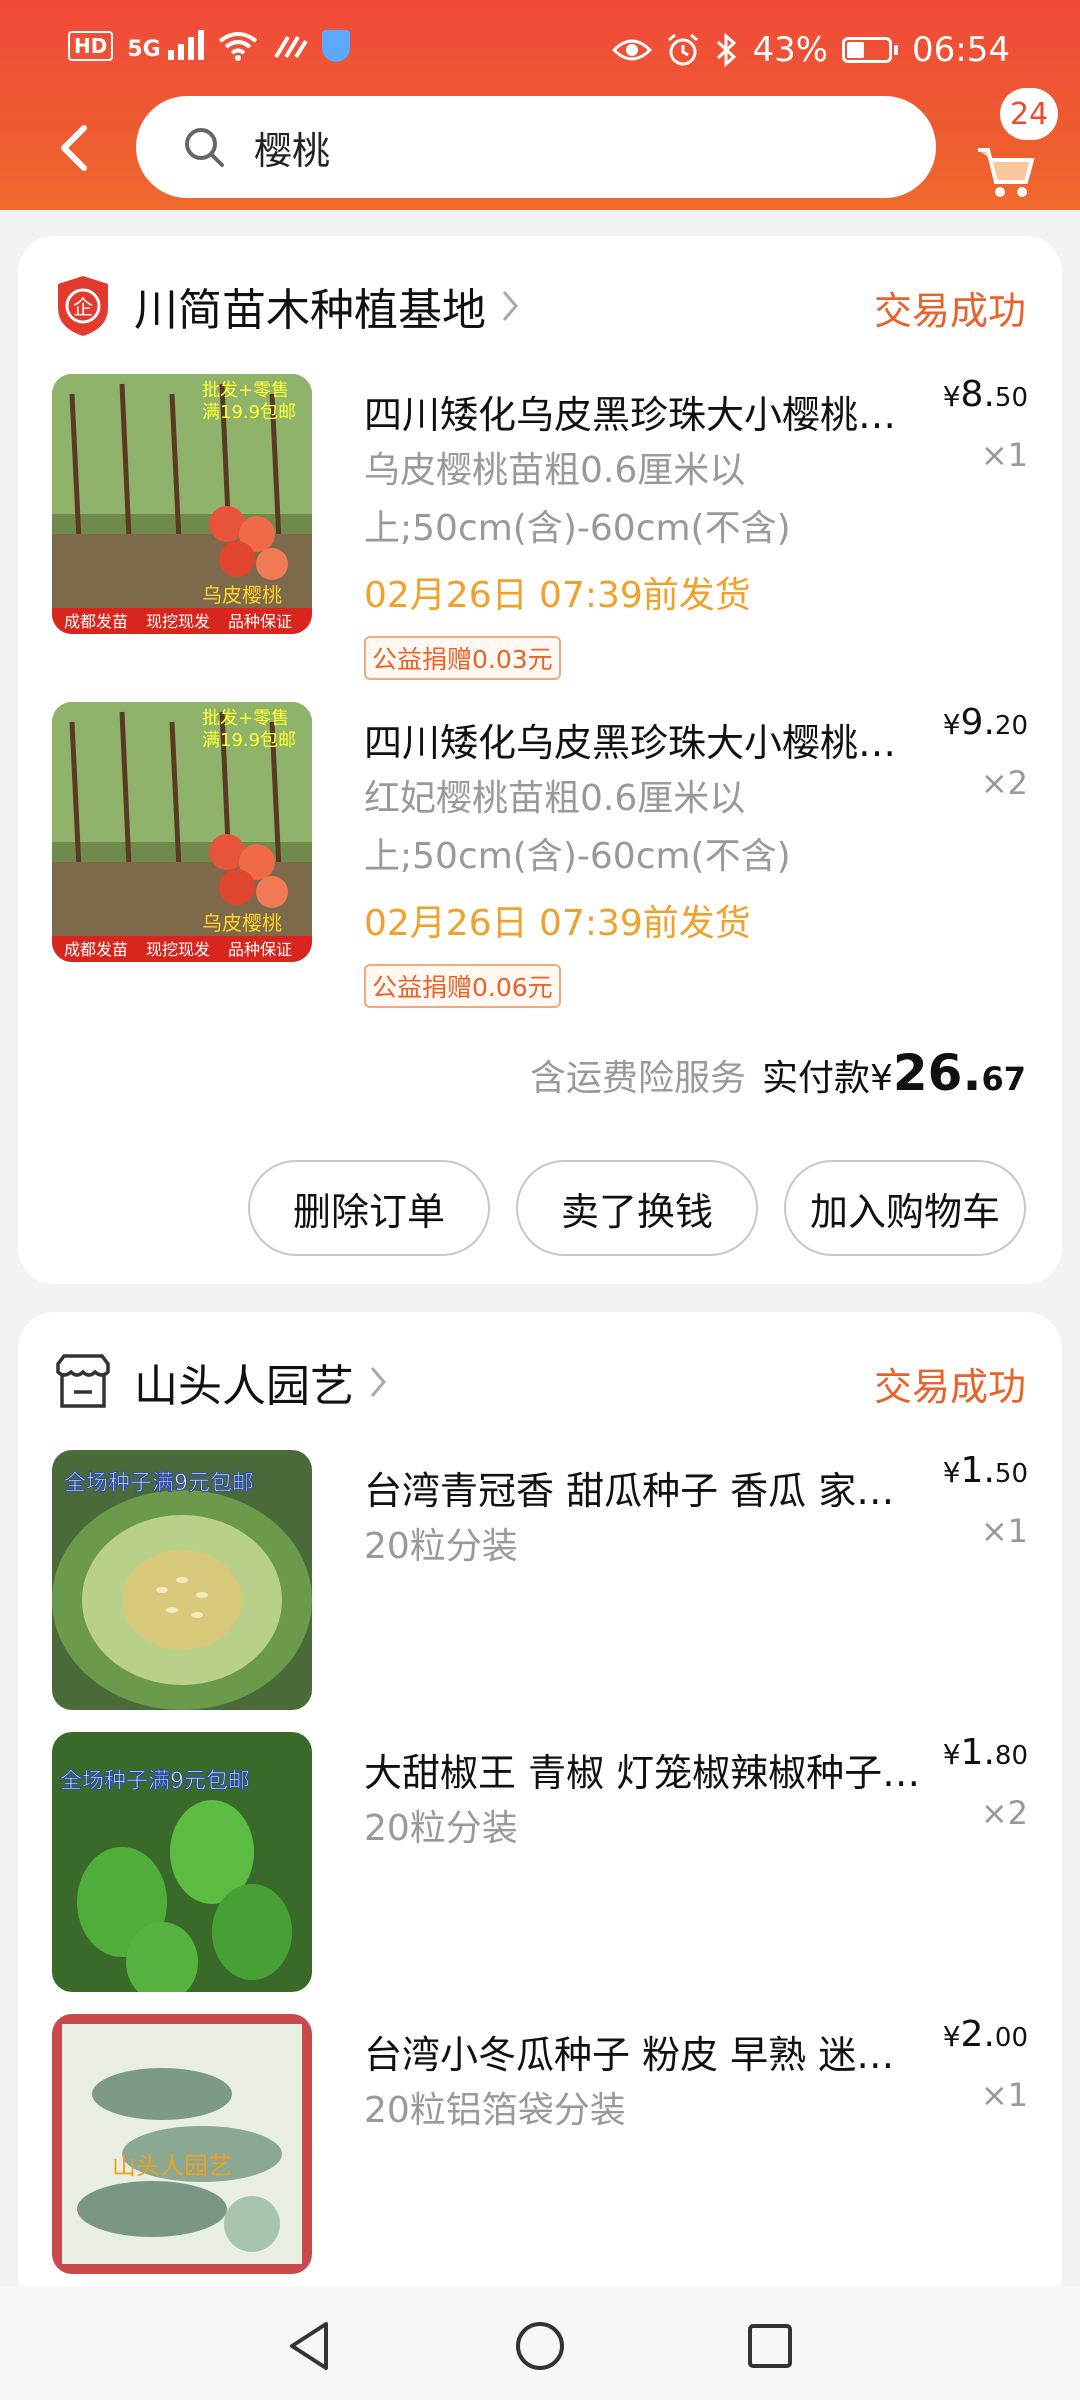 The image size is (1080, 2400). I want to click on product-price: ¥8.50, so click(985, 394).